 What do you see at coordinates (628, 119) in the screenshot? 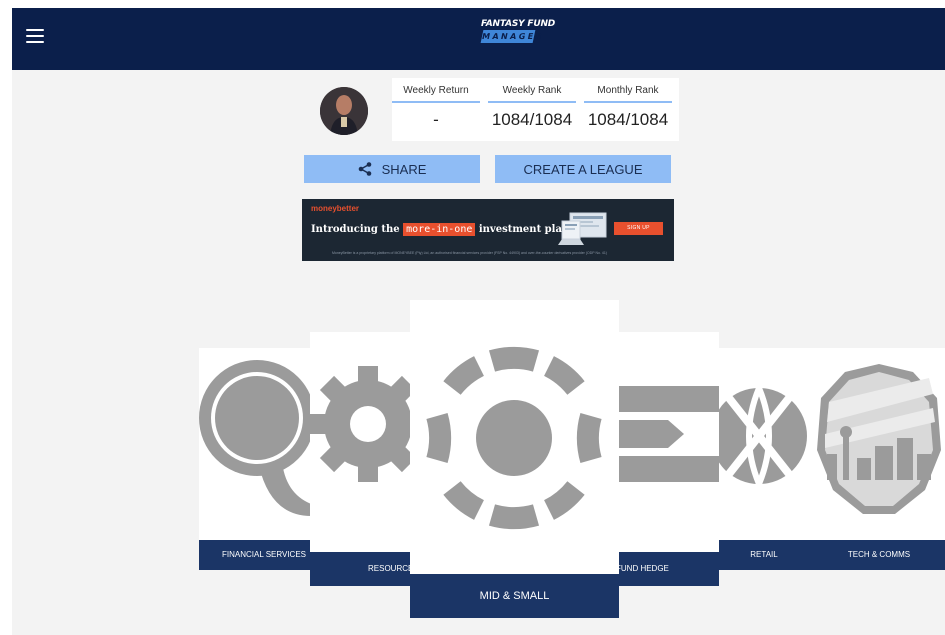
I see `monthly-rank-value: 1084/1084` at bounding box center [628, 119].